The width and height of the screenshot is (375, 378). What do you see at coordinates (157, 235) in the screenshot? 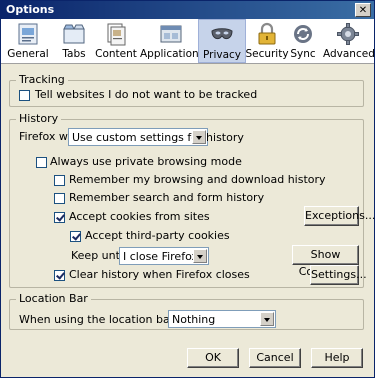
I see `third-party-cookies-label: Accept third-party cookies` at bounding box center [157, 235].